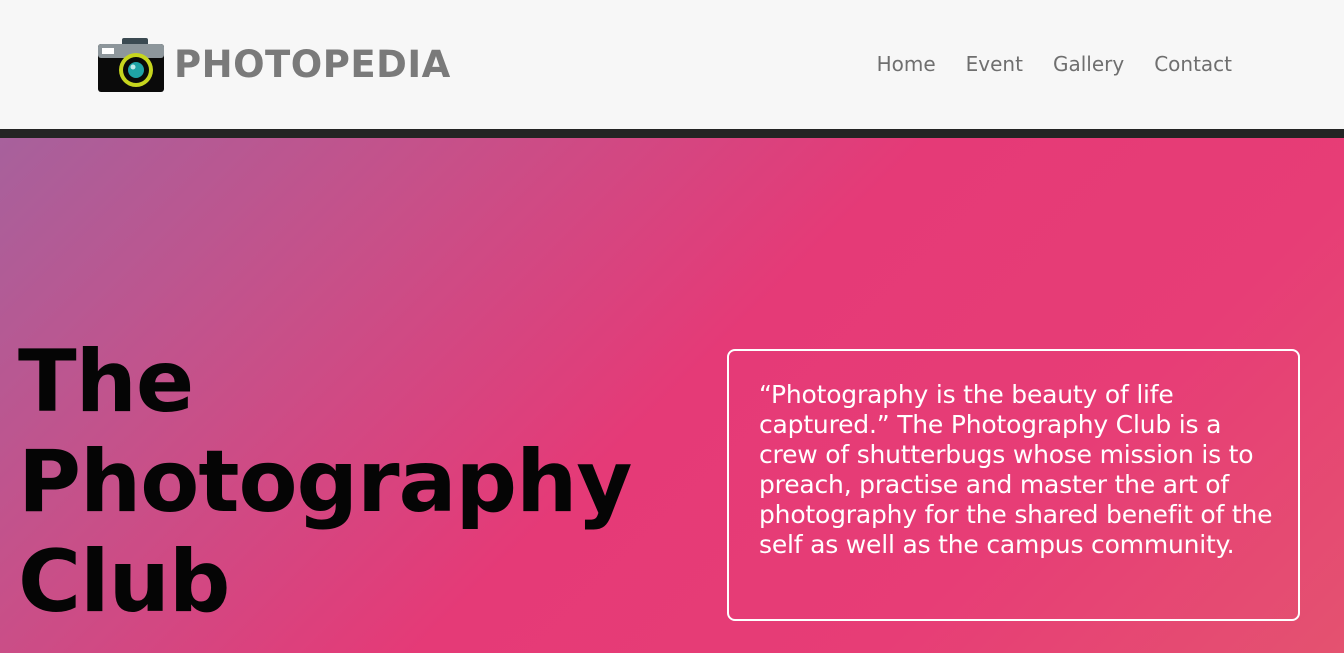 The image size is (1344, 653). What do you see at coordinates (906, 64) in the screenshot?
I see `nav-link-home: Home` at bounding box center [906, 64].